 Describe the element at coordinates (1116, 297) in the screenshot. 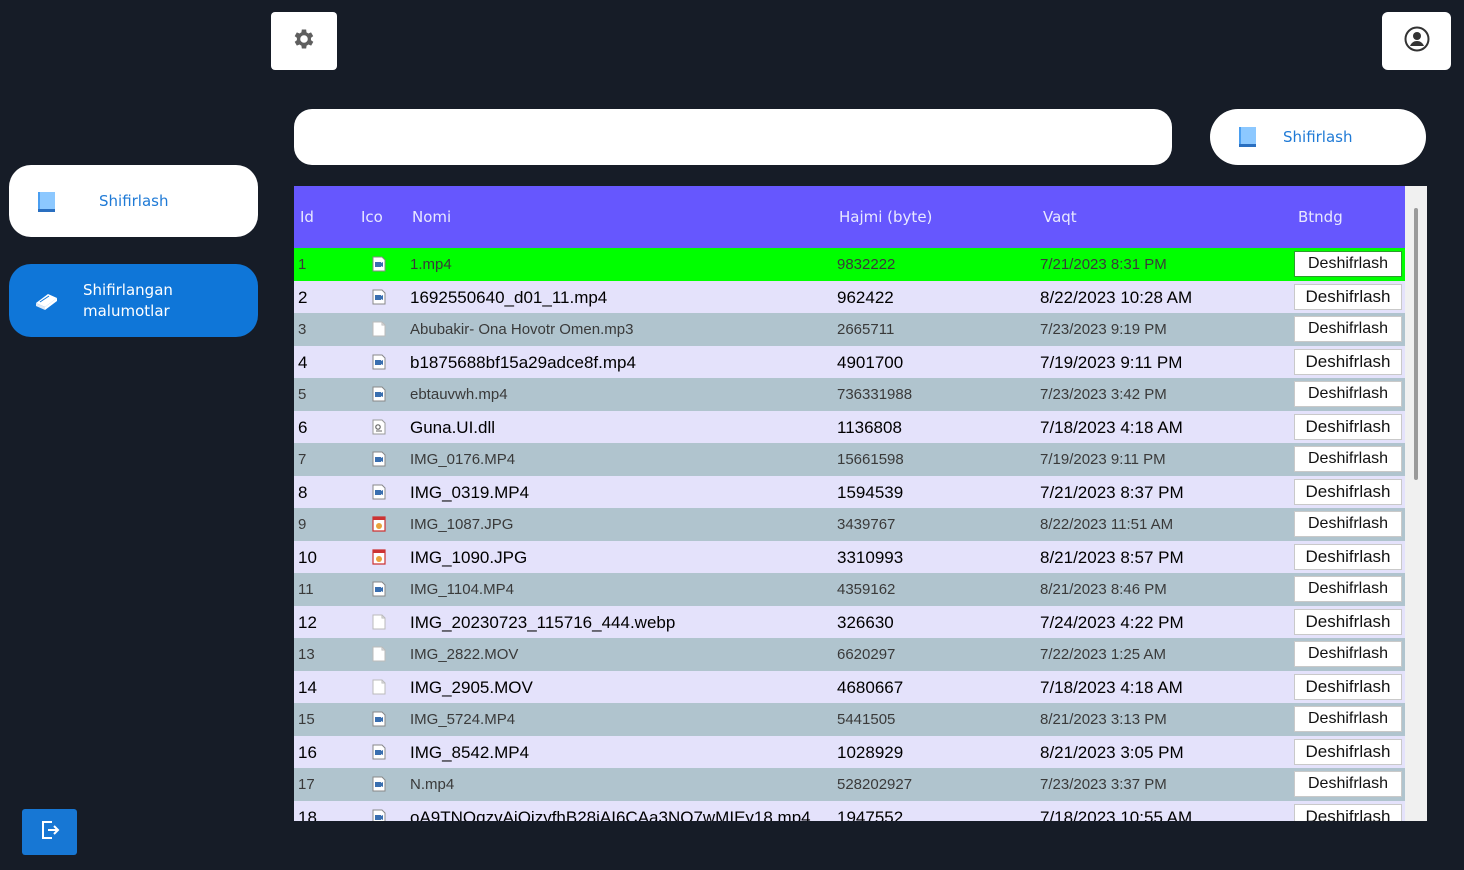

I see `cell-time: 8/22/2023 10:28 AM` at that location.